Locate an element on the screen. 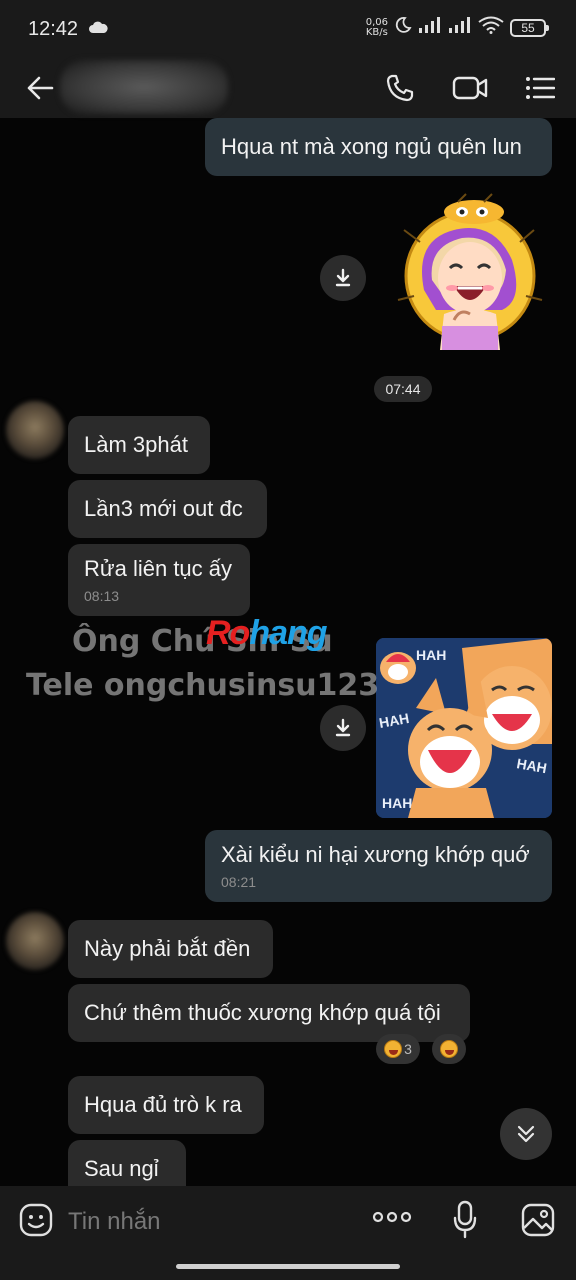 The height and width of the screenshot is (1280, 576). add-reaction-button is located at coordinates (449, 1049).